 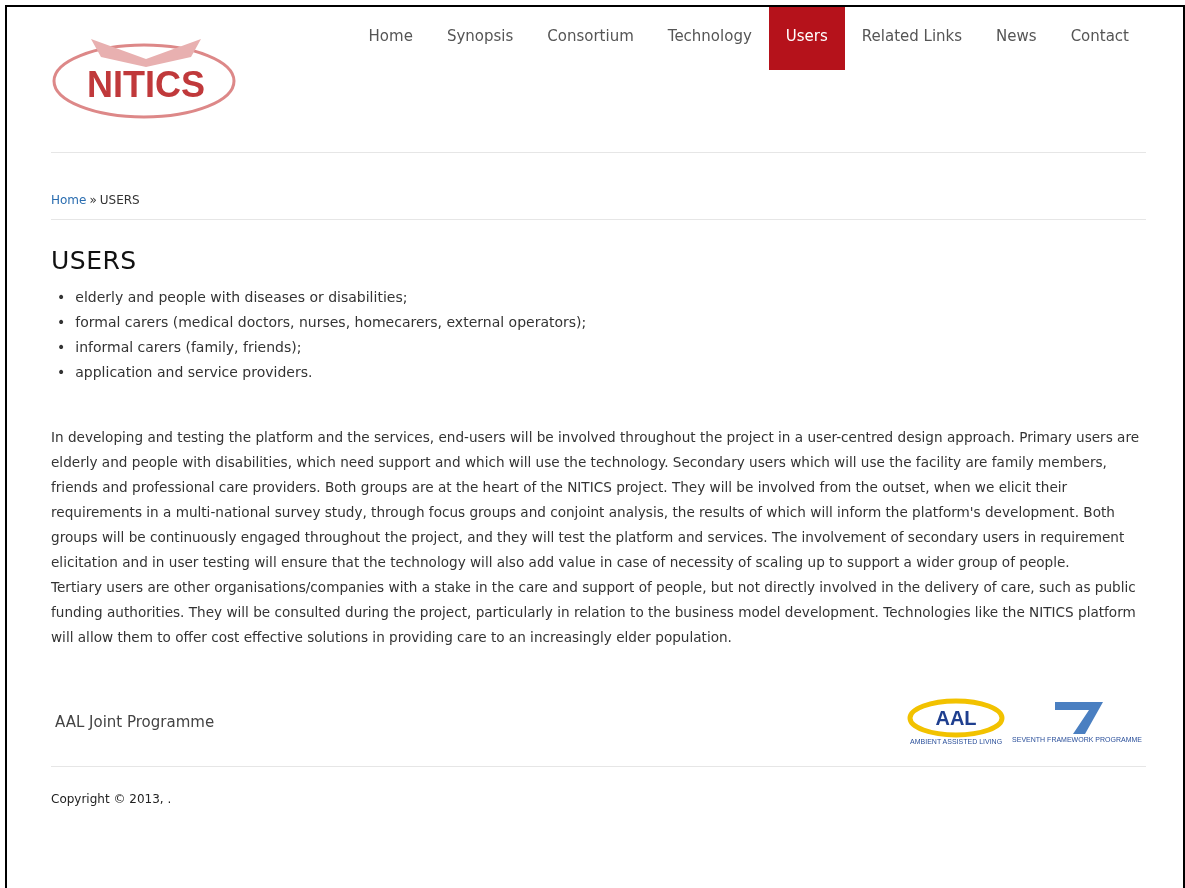 What do you see at coordinates (806, 38) in the screenshot?
I see `nav-link: Users` at bounding box center [806, 38].